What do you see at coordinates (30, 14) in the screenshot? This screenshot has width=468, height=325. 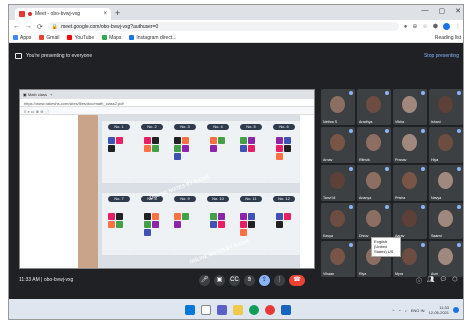 I see `recording-dot-icon` at bounding box center [30, 14].